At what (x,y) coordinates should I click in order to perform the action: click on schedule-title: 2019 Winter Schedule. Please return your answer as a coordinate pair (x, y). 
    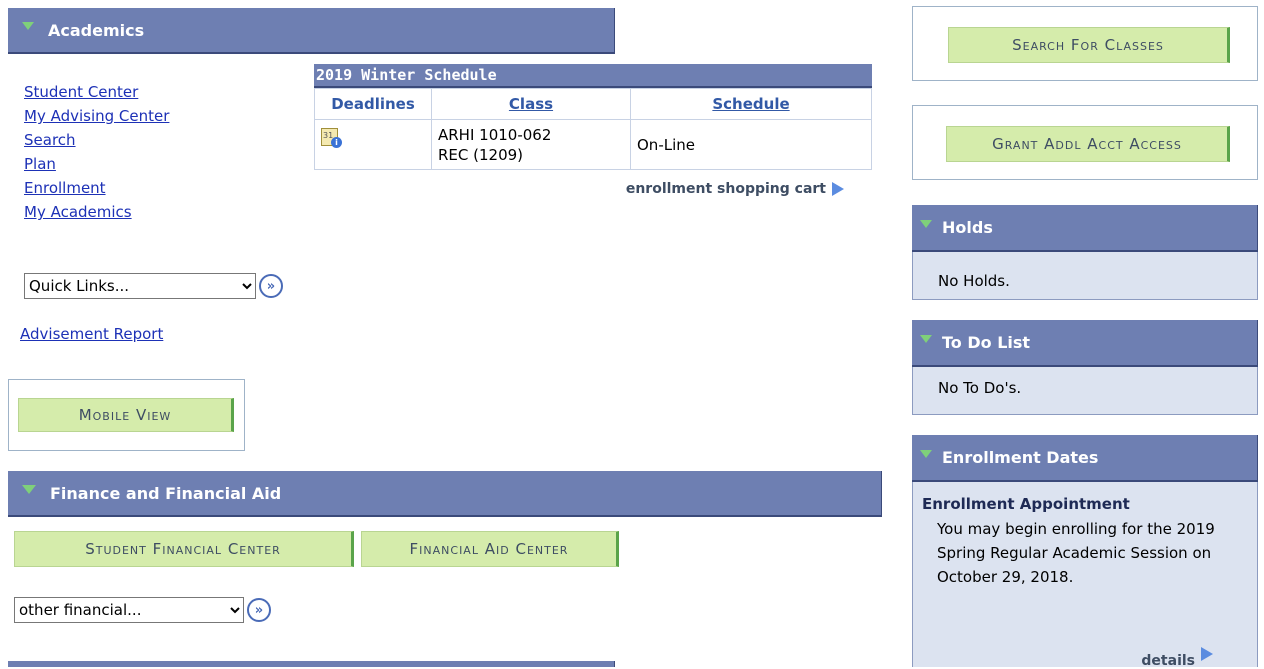
    Looking at the image, I should click on (593, 76).